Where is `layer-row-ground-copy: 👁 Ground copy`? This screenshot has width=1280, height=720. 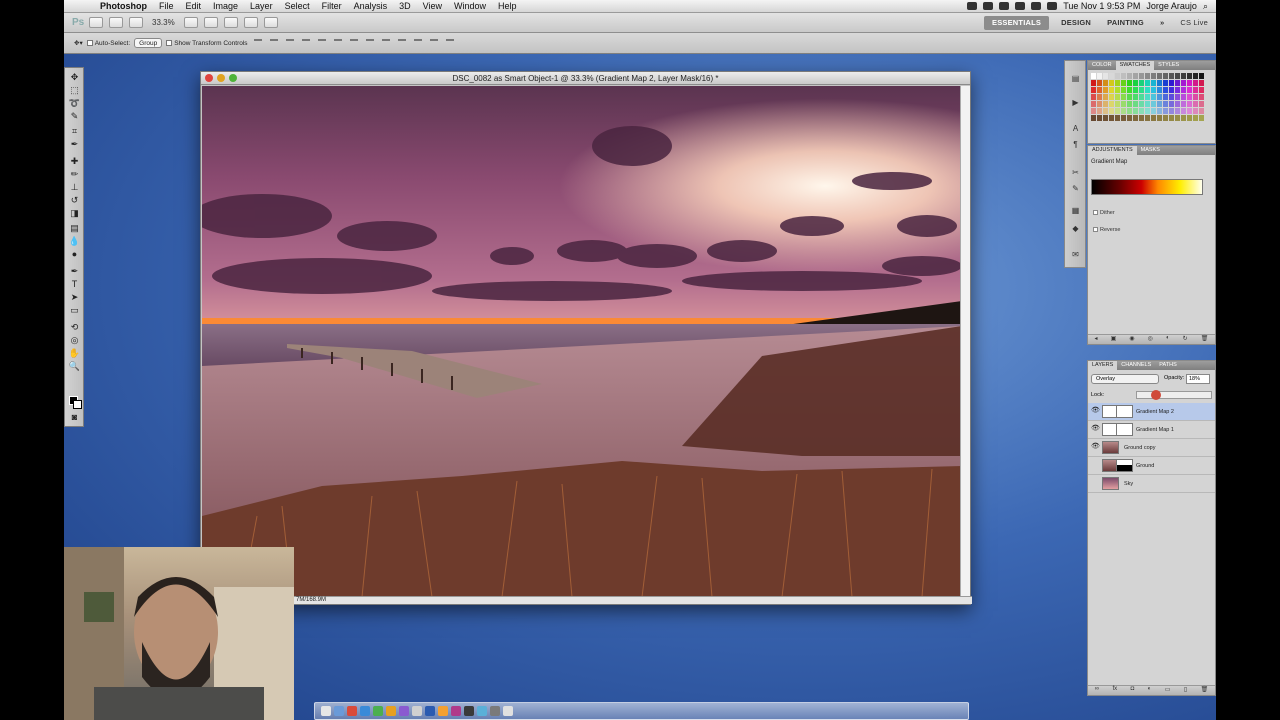
layer-row-ground-copy: 👁 Ground copy is located at coordinates (1151, 448).